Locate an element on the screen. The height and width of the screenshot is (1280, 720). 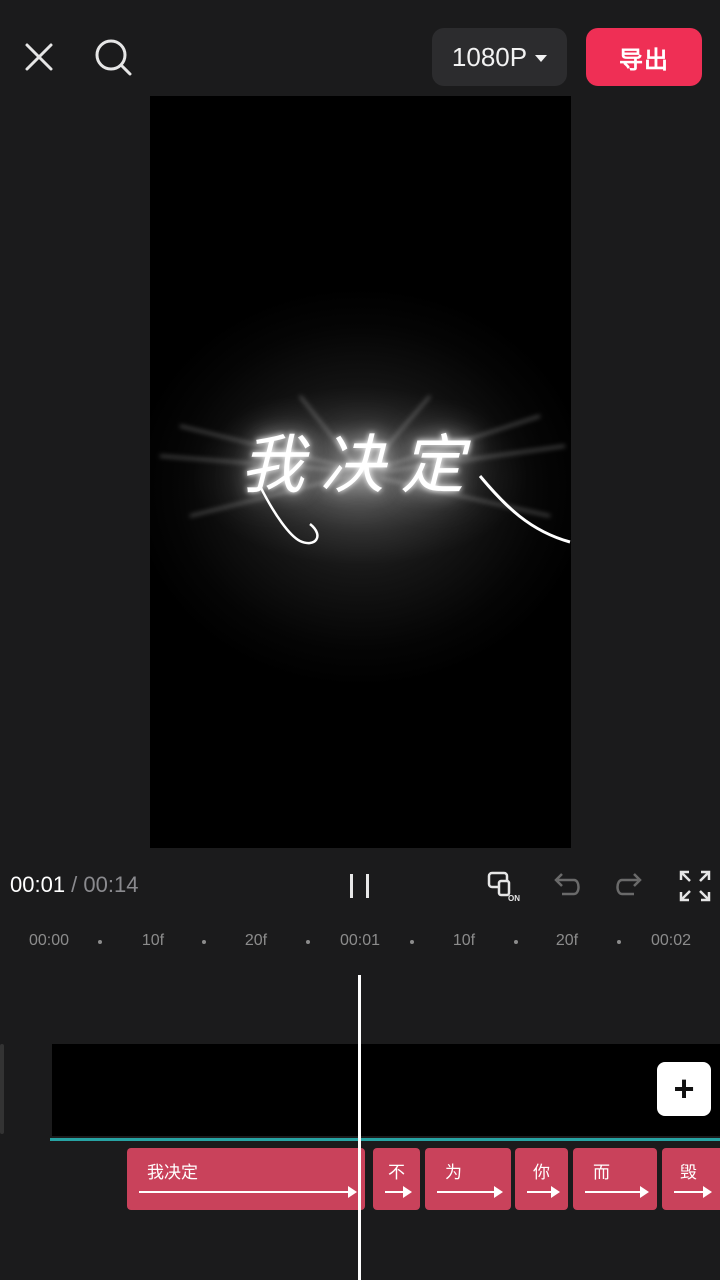
redo-button is located at coordinates (630, 886).